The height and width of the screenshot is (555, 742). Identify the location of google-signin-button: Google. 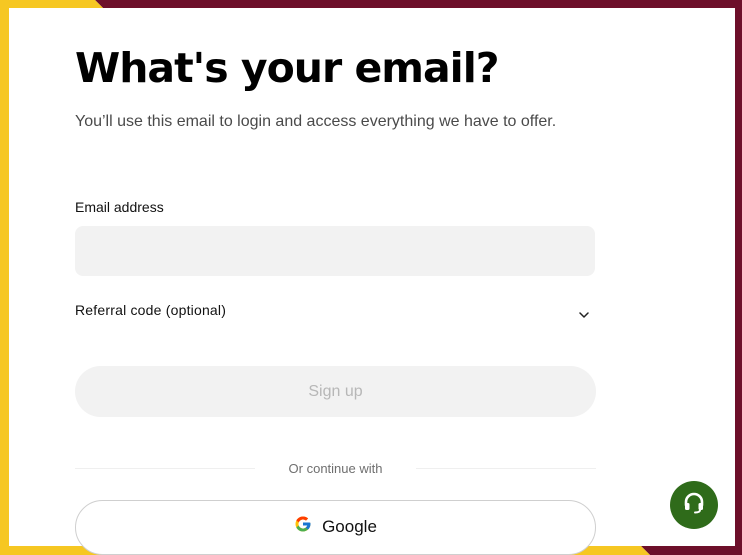
(335, 527).